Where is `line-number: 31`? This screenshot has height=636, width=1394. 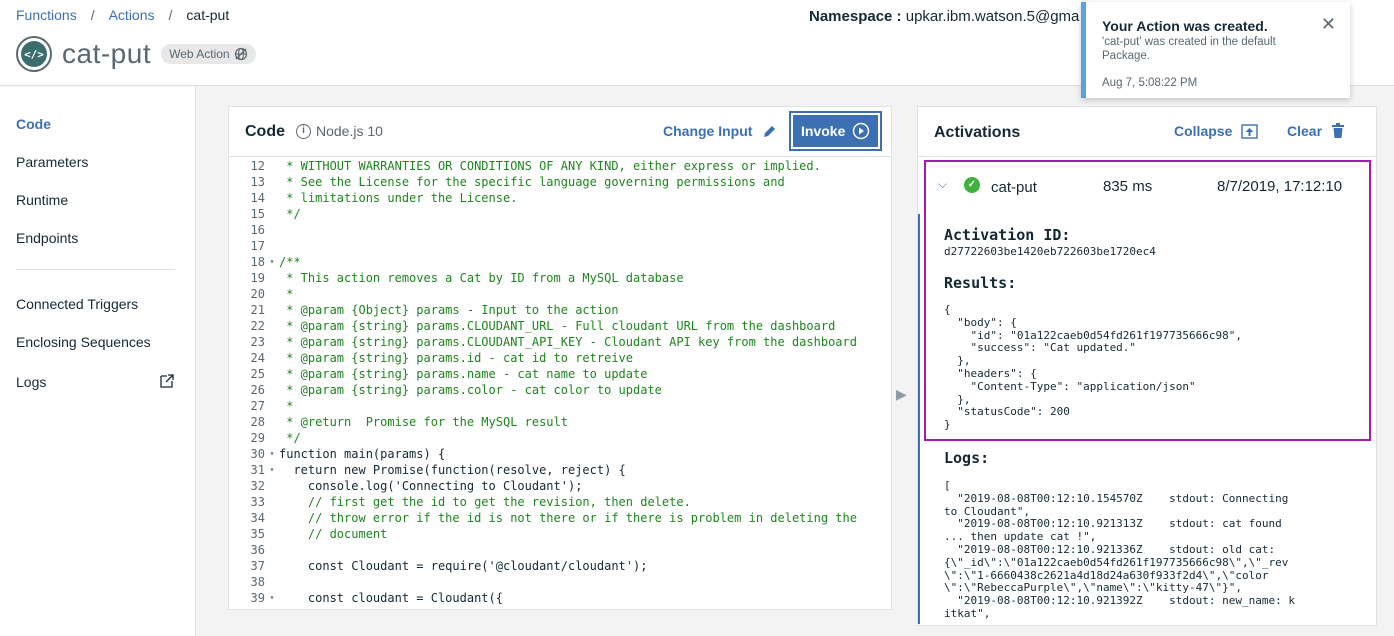 line-number: 31 is located at coordinates (257, 470).